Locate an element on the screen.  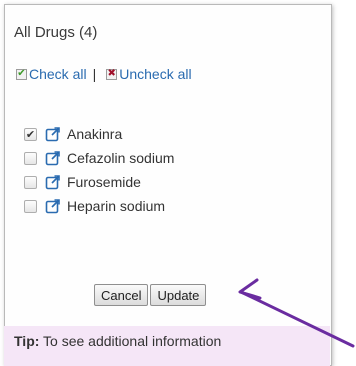
check-all-link: Check all is located at coordinates (58, 74).